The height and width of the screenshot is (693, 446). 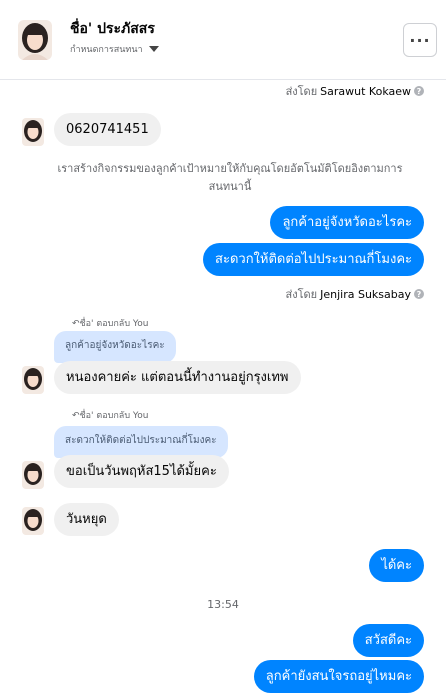 What do you see at coordinates (141, 471) in the screenshot?
I see `incoming-message: ขอเป็นวันพฤหัส15ได้มั้ยคะ` at bounding box center [141, 471].